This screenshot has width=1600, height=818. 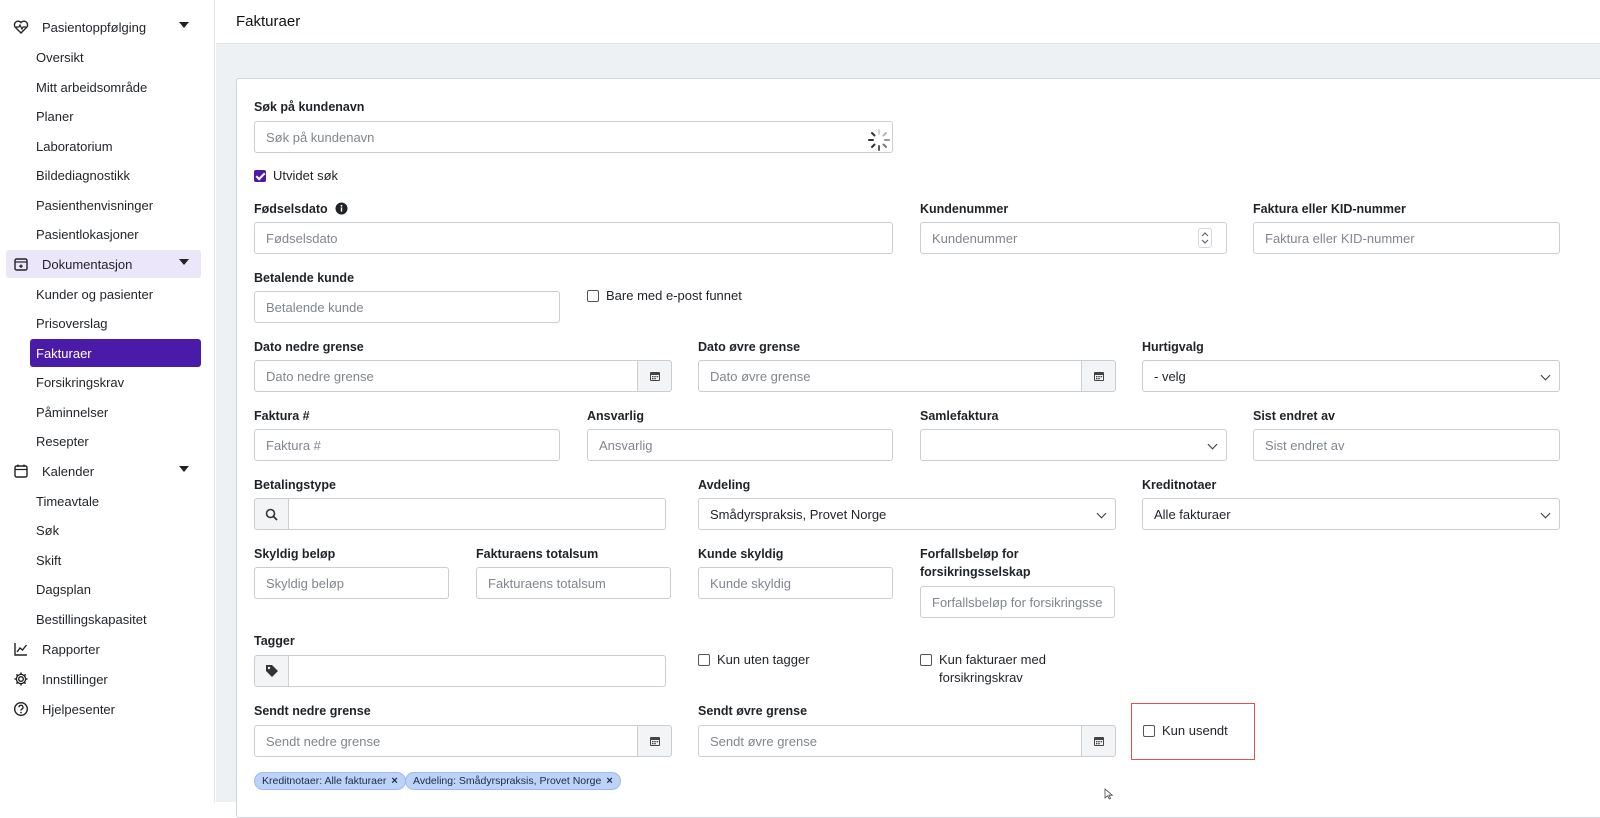 What do you see at coordinates (115, 353) in the screenshot?
I see `sidebar-item-fakturaer: Fakturaer` at bounding box center [115, 353].